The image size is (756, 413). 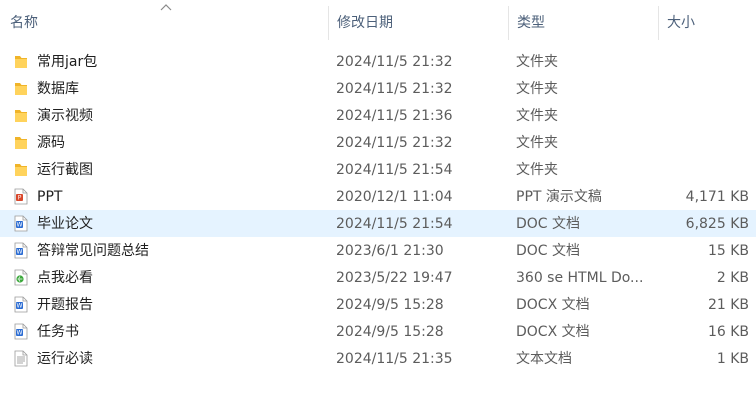 I want to click on file-row: P PPT 2020/12/1 11:04 PPT 演示文稿 4,171 KB, so click(x=378, y=196).